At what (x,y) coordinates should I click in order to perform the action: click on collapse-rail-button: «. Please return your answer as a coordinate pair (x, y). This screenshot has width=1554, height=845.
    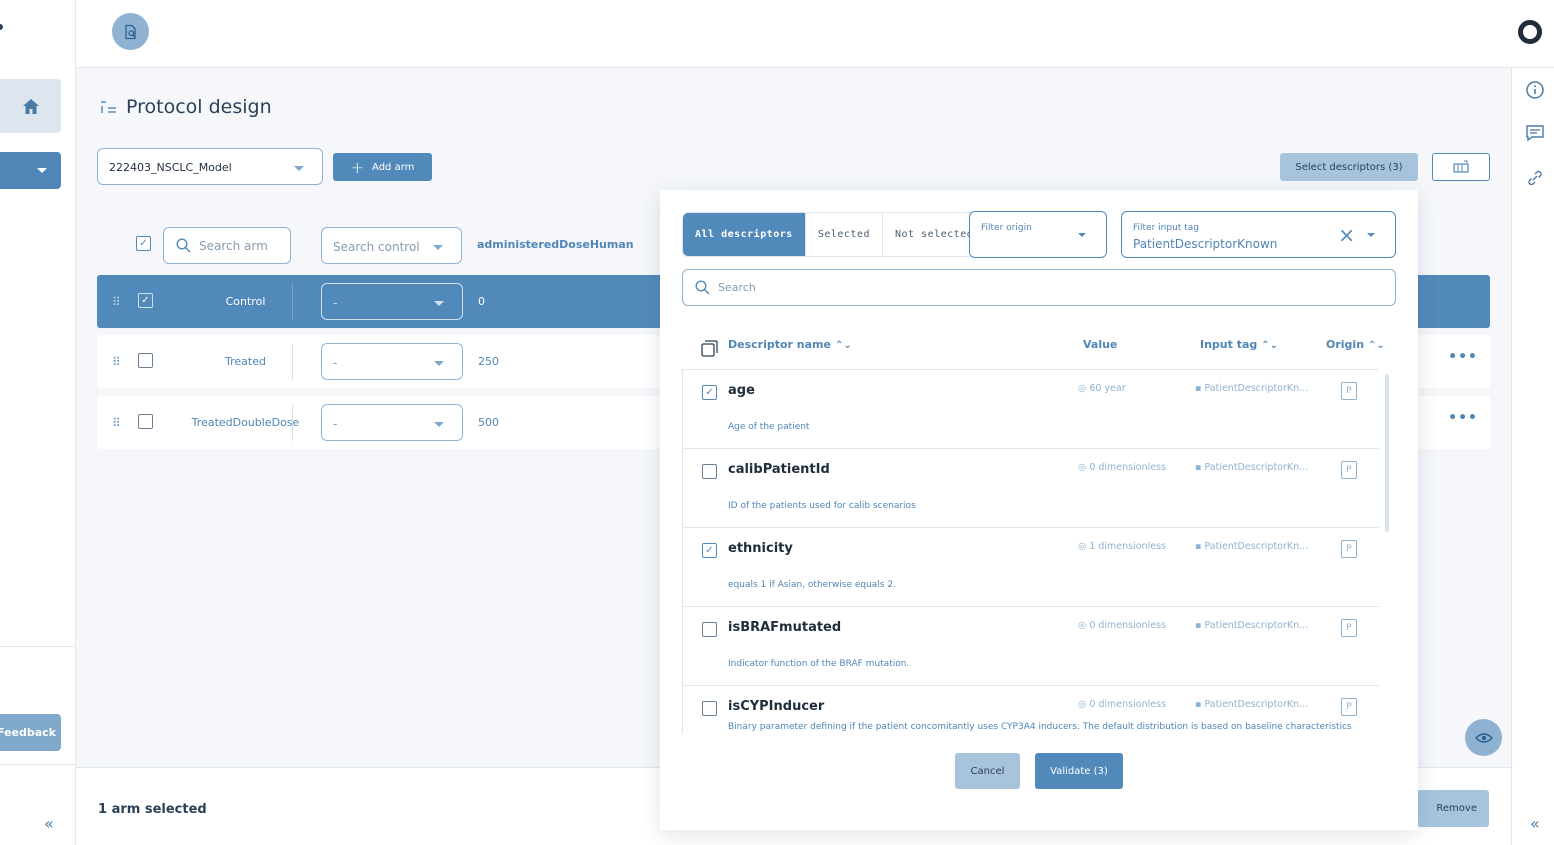
    Looking at the image, I should click on (1535, 823).